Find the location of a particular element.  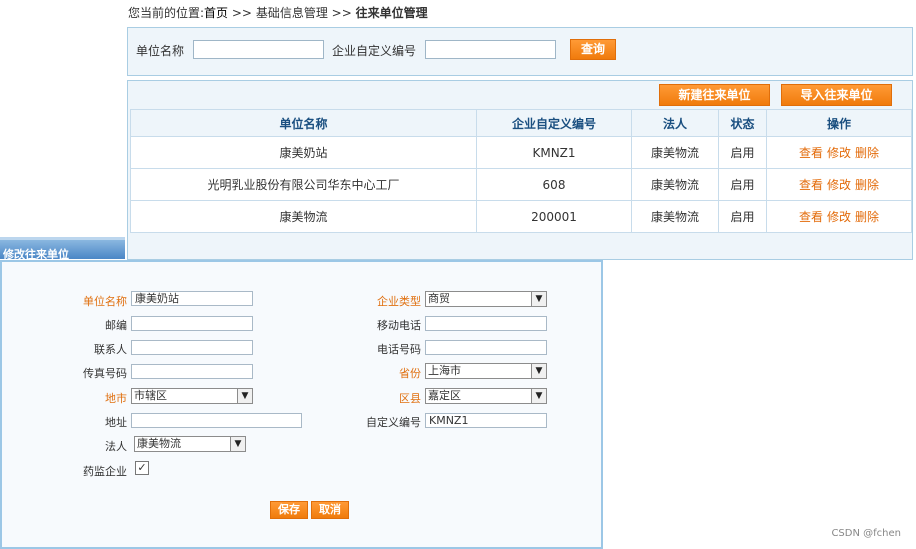

district-select-value: 嘉定区 is located at coordinates (444, 395).